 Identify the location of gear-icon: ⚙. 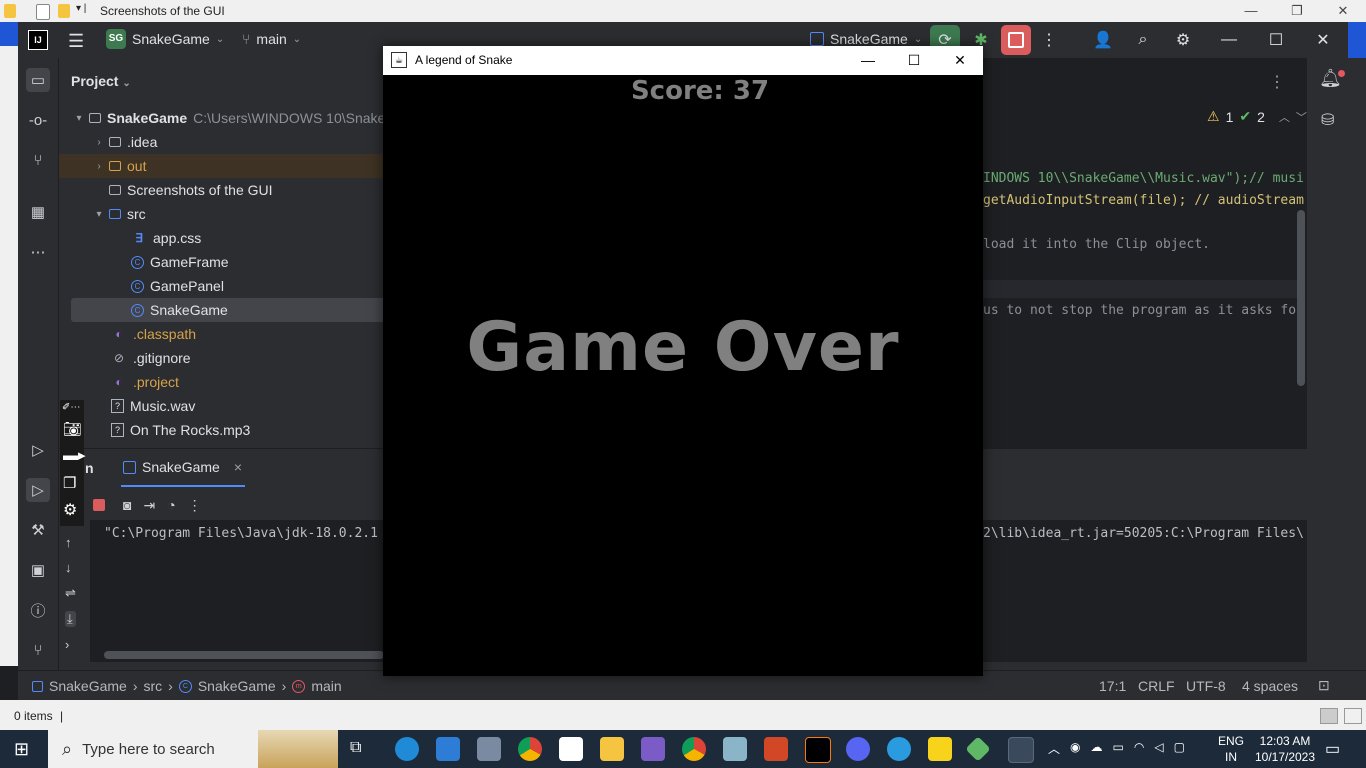
(70, 510).